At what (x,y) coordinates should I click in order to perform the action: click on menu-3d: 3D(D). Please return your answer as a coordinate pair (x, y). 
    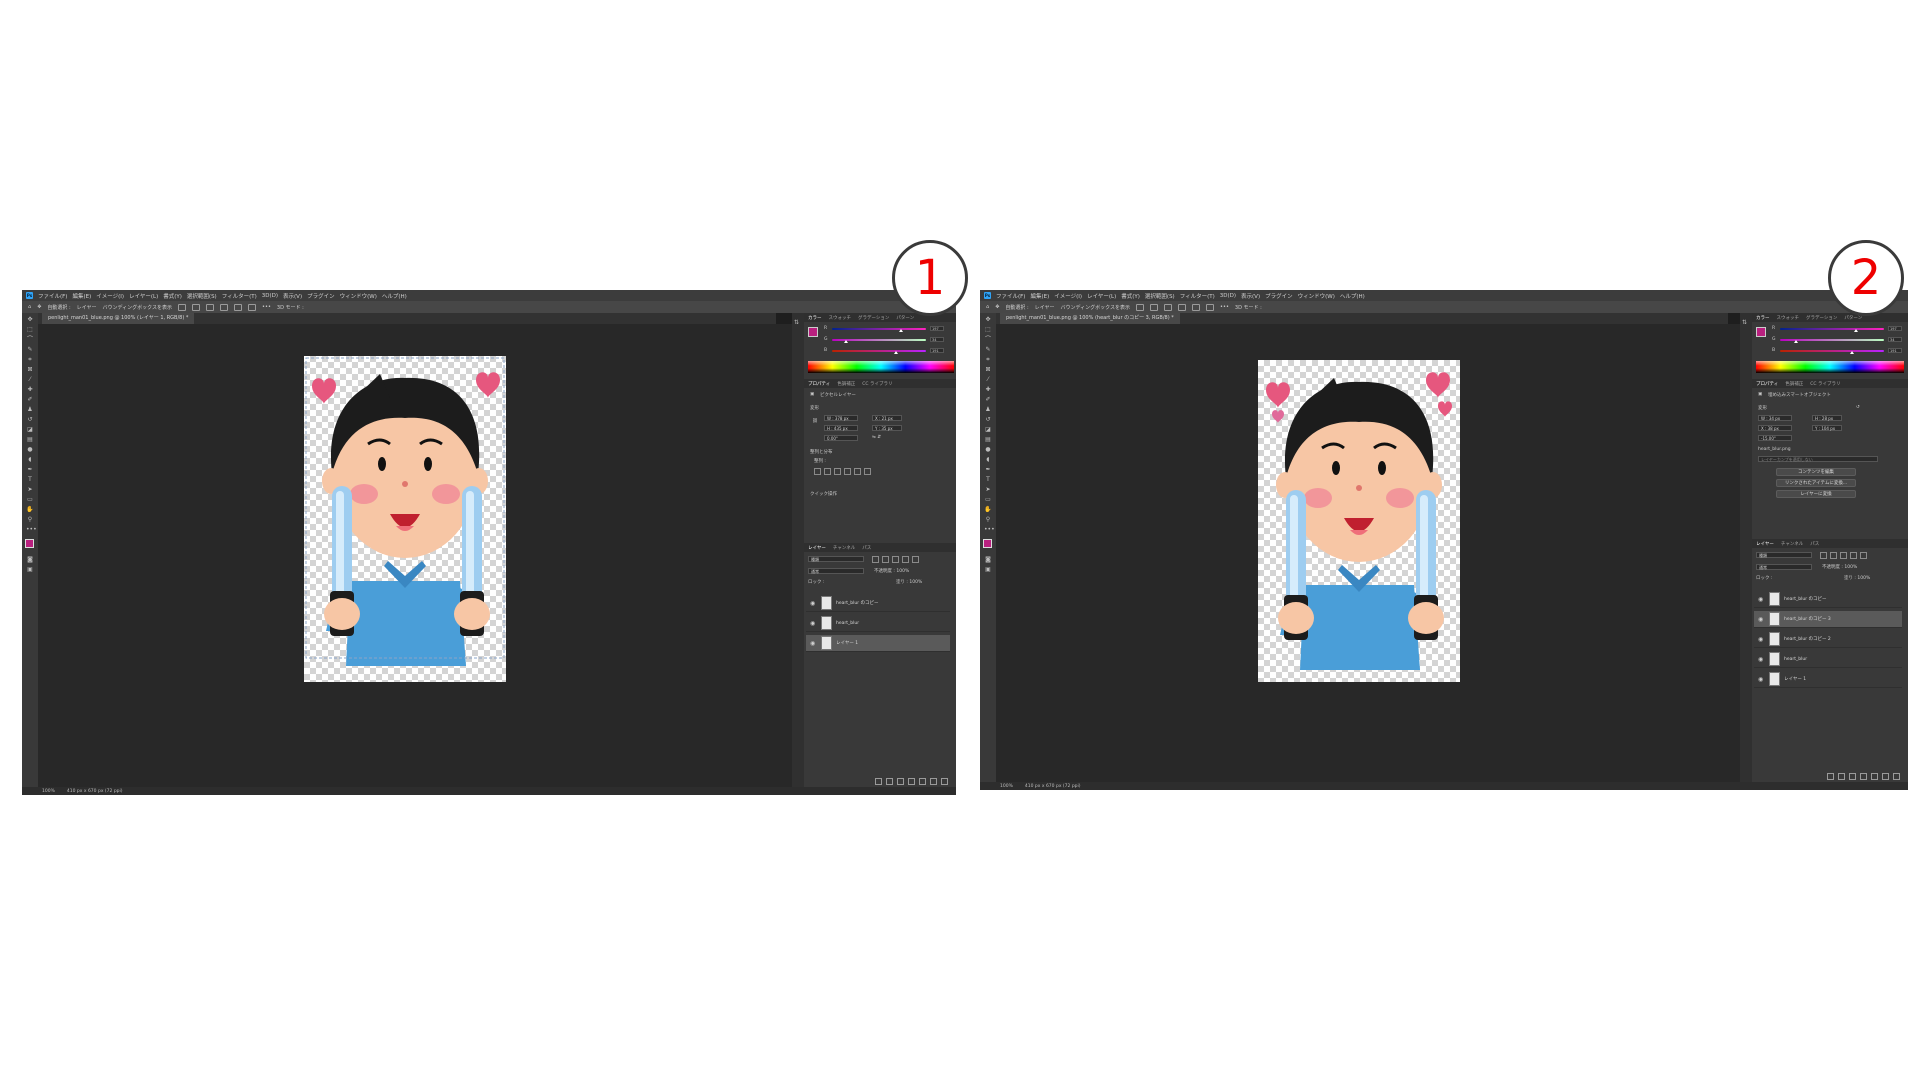
    Looking at the image, I should click on (270, 296).